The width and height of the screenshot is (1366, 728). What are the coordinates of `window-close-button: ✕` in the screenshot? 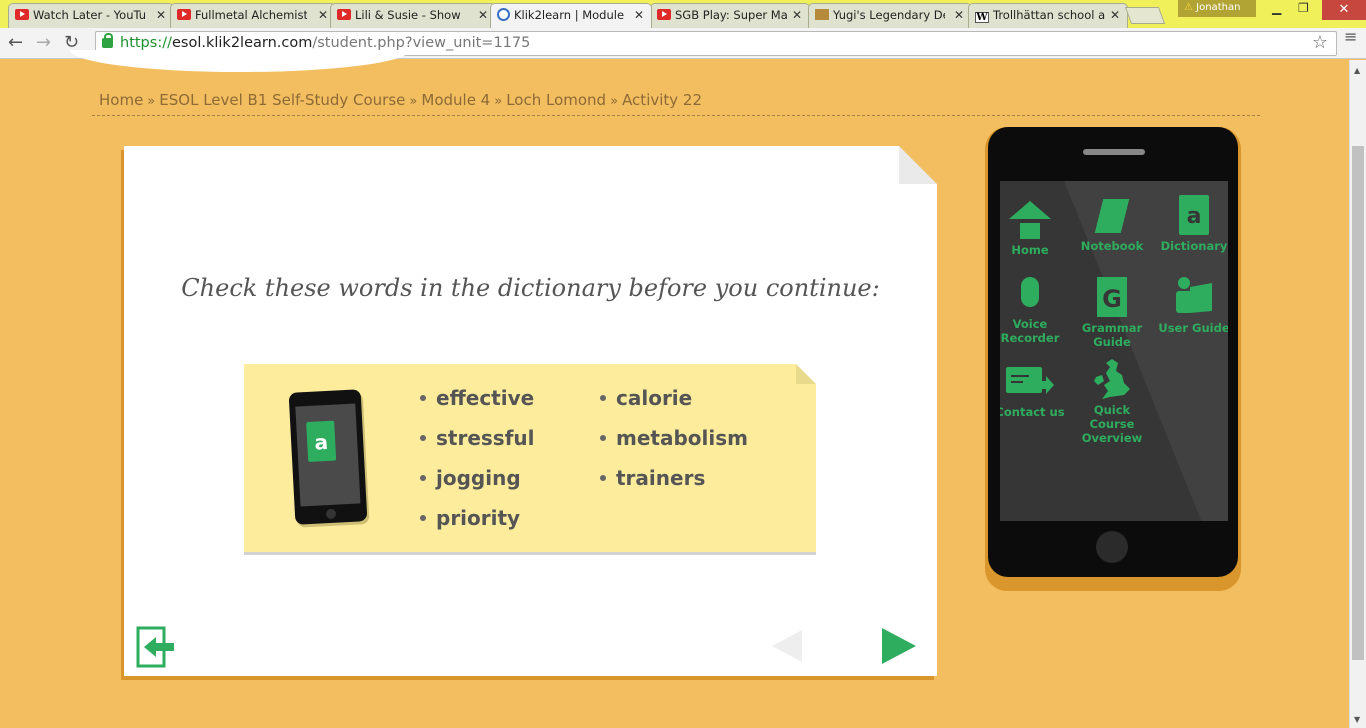 It's located at (1344, 10).